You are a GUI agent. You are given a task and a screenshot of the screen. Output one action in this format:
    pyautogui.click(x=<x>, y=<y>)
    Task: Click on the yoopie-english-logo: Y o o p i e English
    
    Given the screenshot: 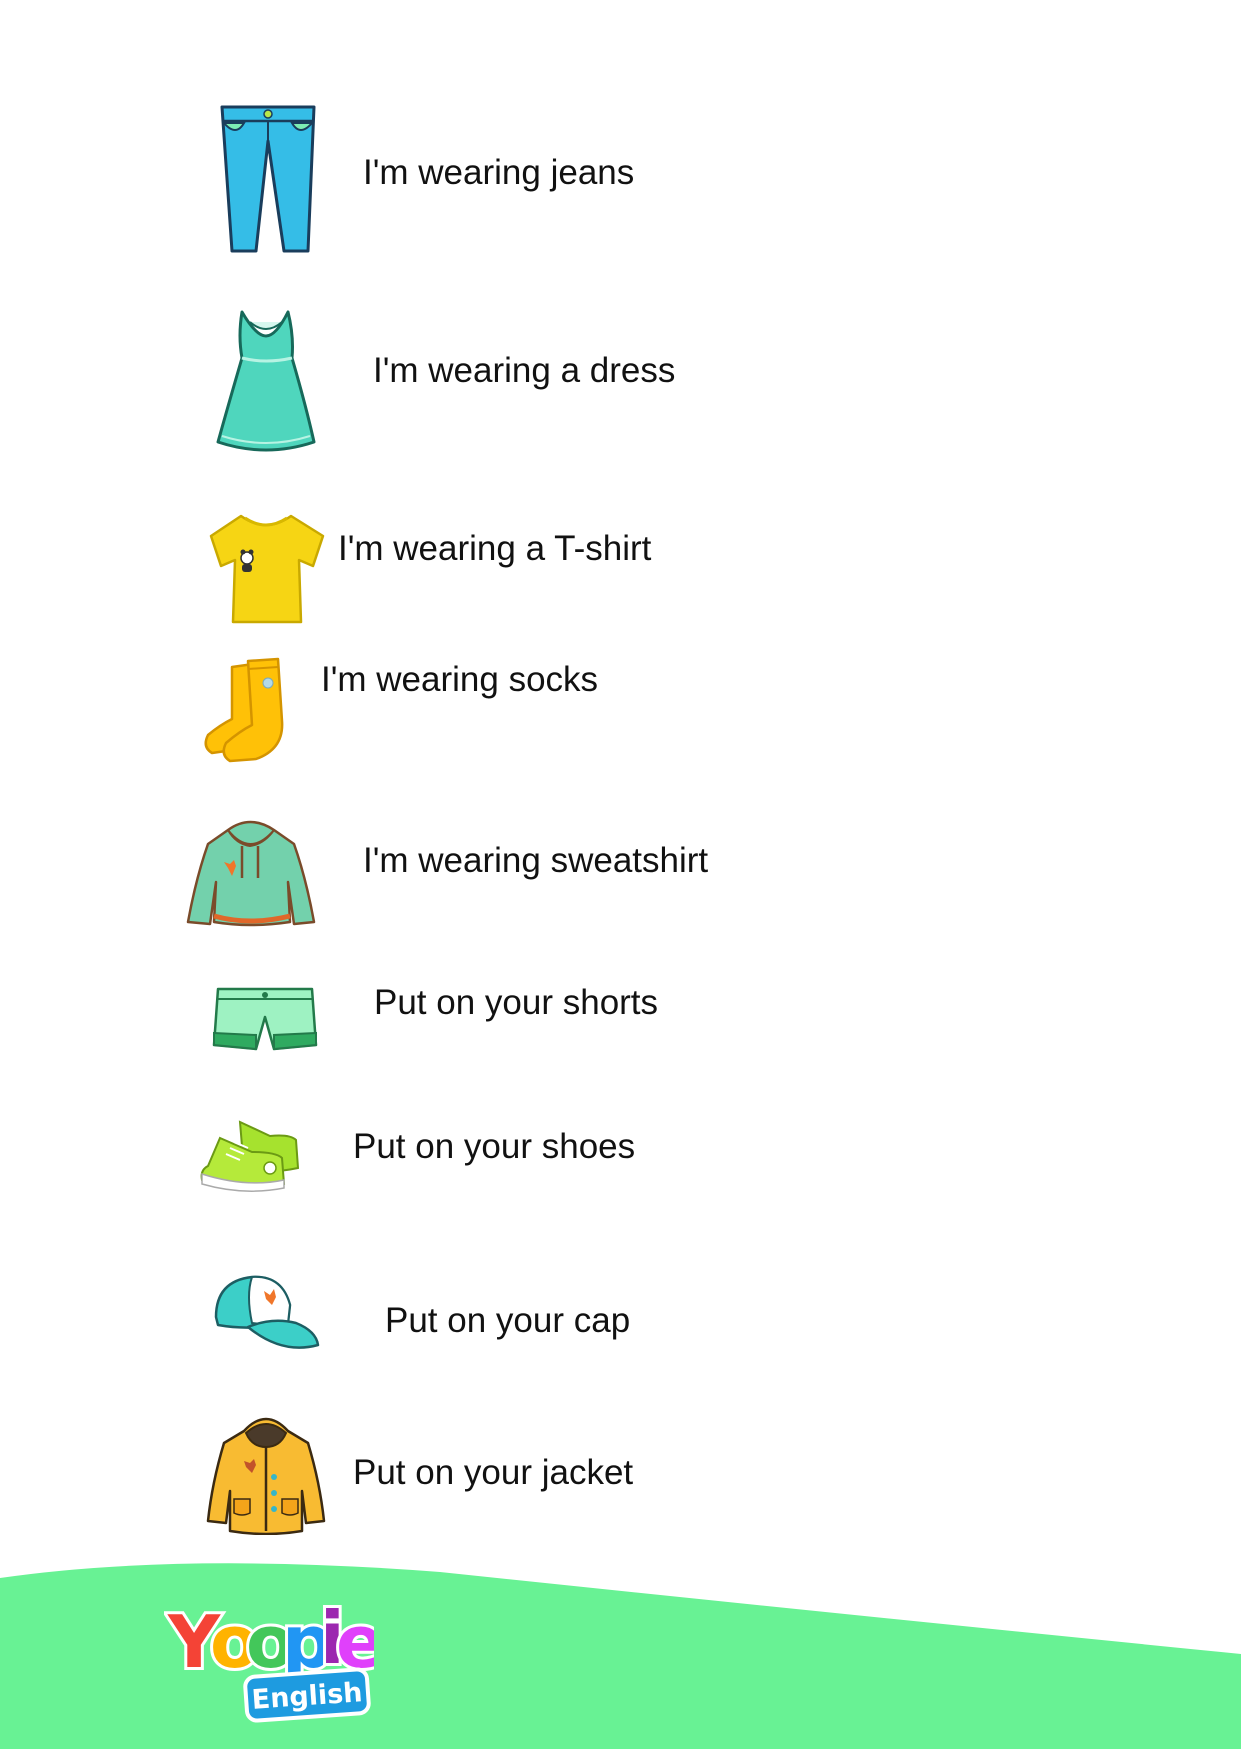 What is the action you would take?
    pyautogui.click(x=276, y=1660)
    